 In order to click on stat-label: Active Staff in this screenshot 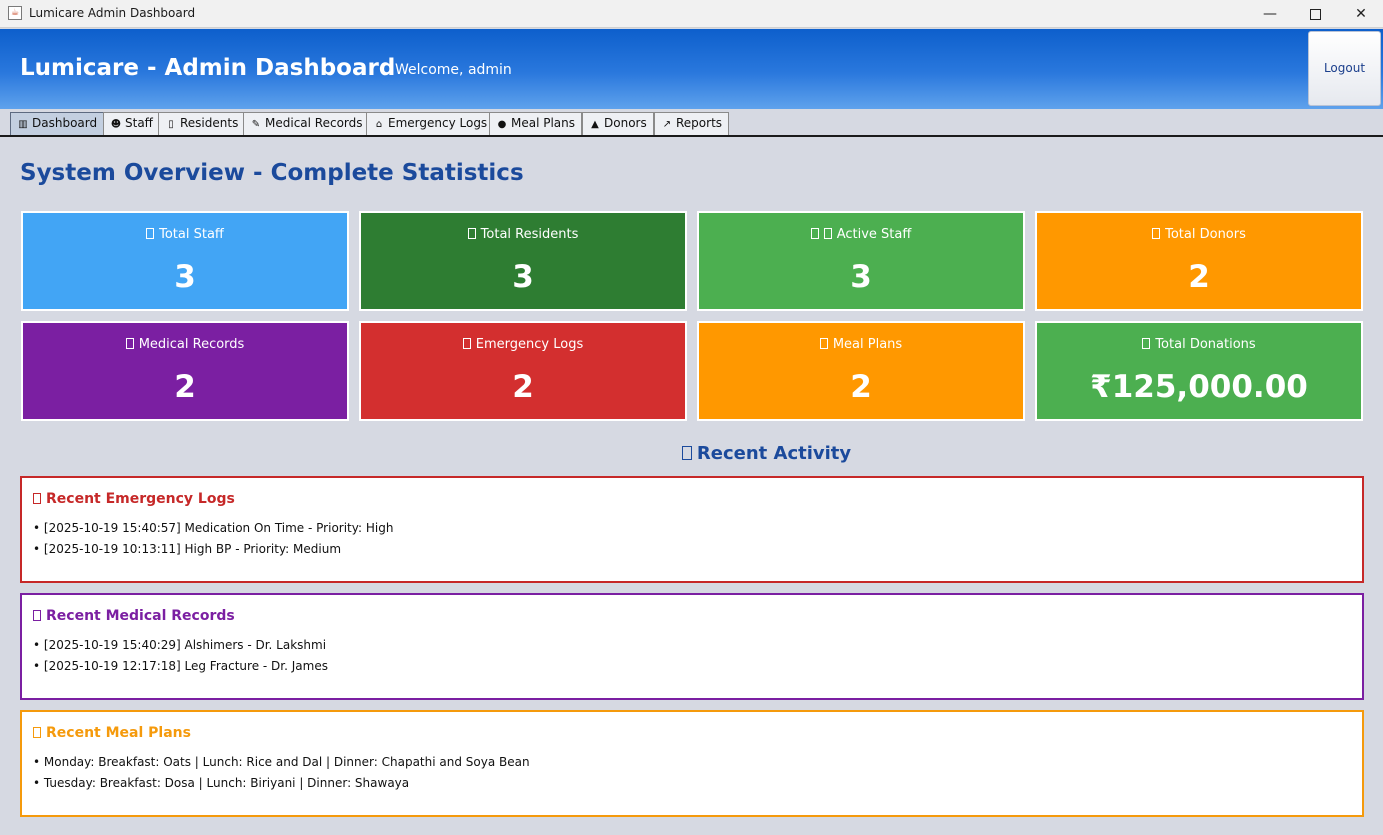, I will do `click(861, 234)`.